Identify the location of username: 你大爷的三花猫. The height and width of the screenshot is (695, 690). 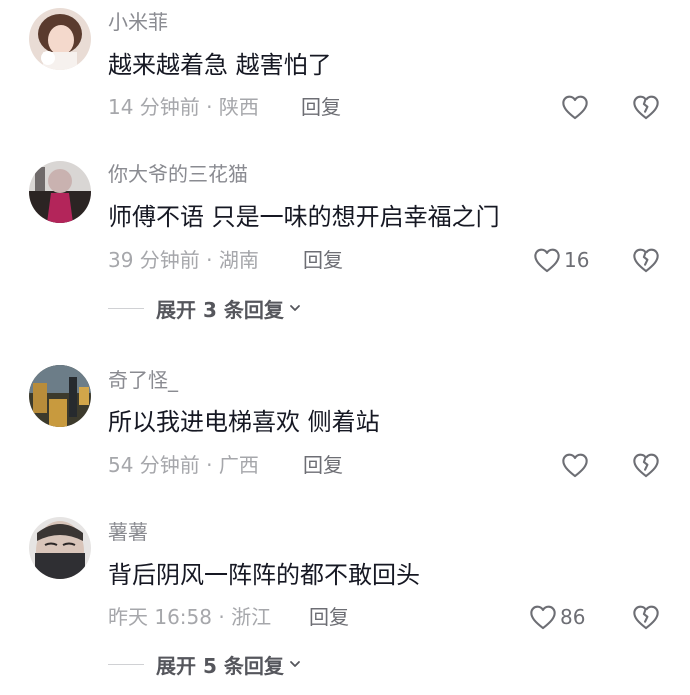
(178, 174).